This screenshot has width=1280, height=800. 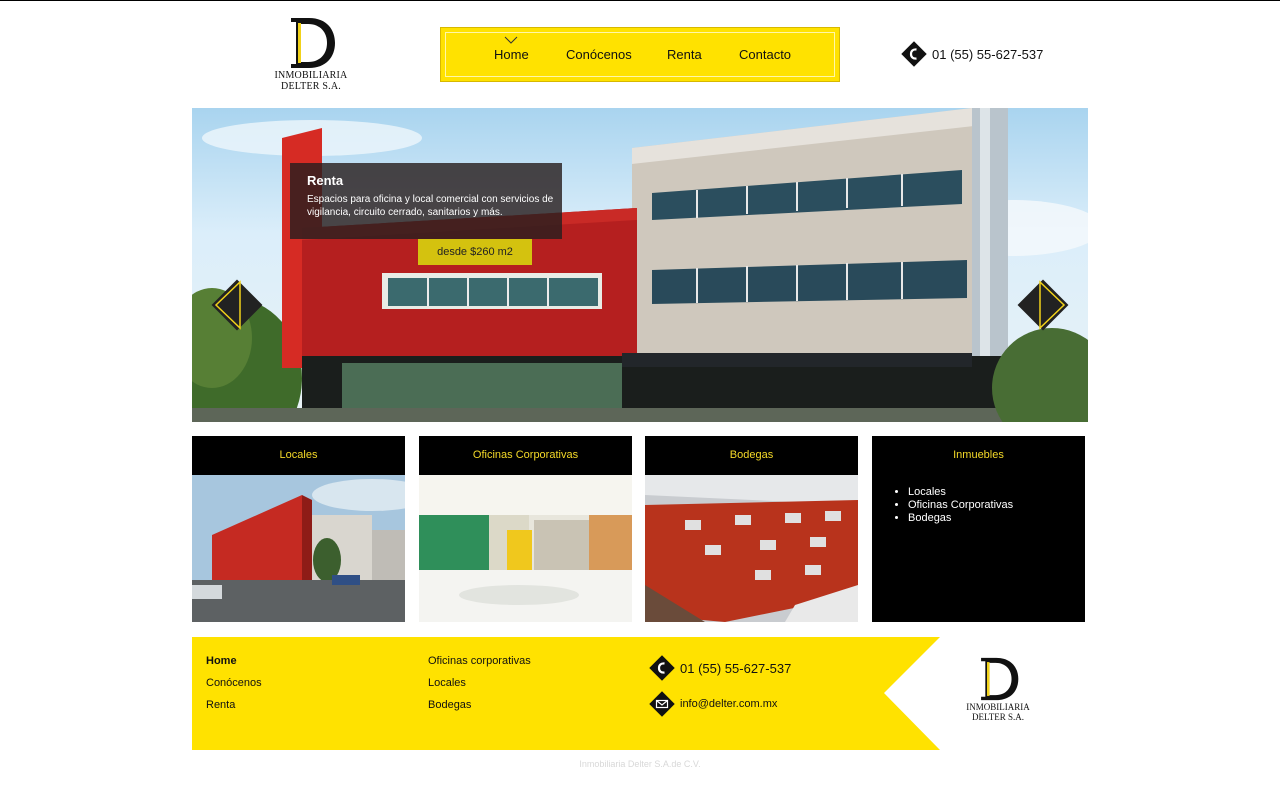 What do you see at coordinates (728, 704) in the screenshot?
I see `footer-email-address: info@delter.com.mx` at bounding box center [728, 704].